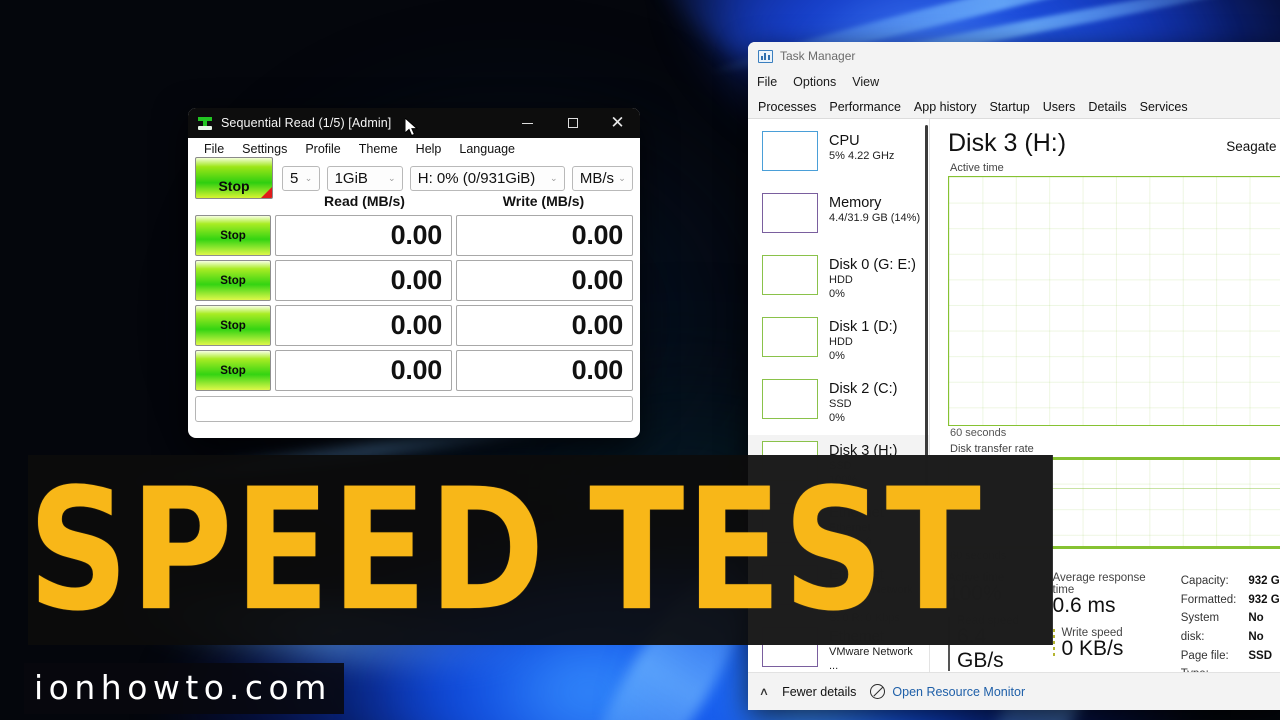  Describe the element at coordinates (1260, 655) in the screenshot. I see `property-value: SSD` at that location.